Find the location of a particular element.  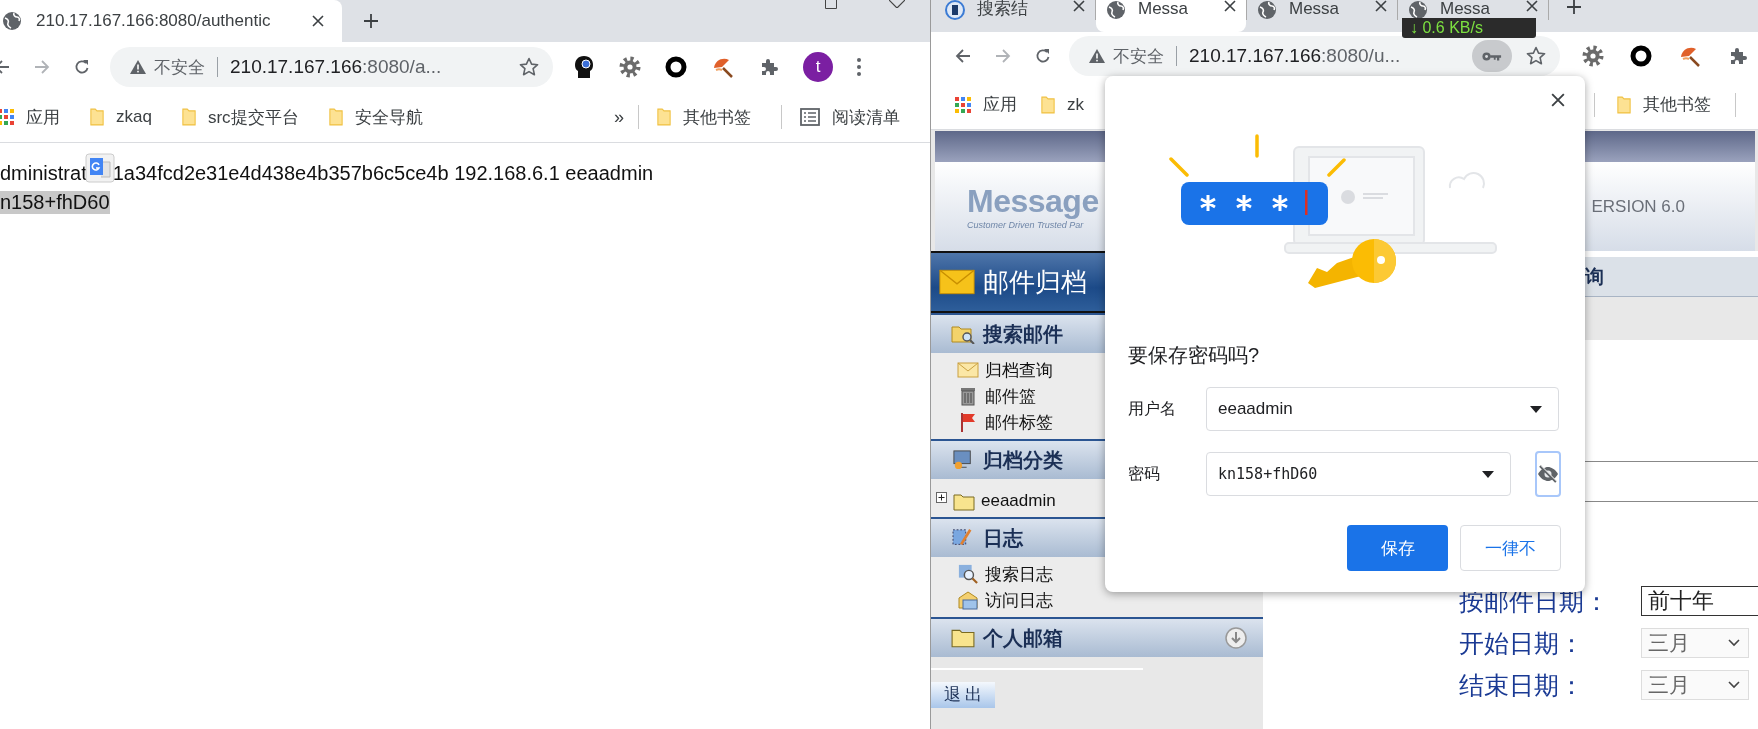

tagline: Customer Driven Trusted Par is located at coordinates (1026, 225).